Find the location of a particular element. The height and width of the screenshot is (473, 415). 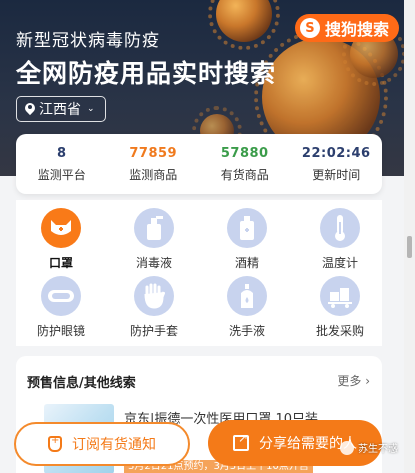

region-label: 江西省 is located at coordinates (60, 110).